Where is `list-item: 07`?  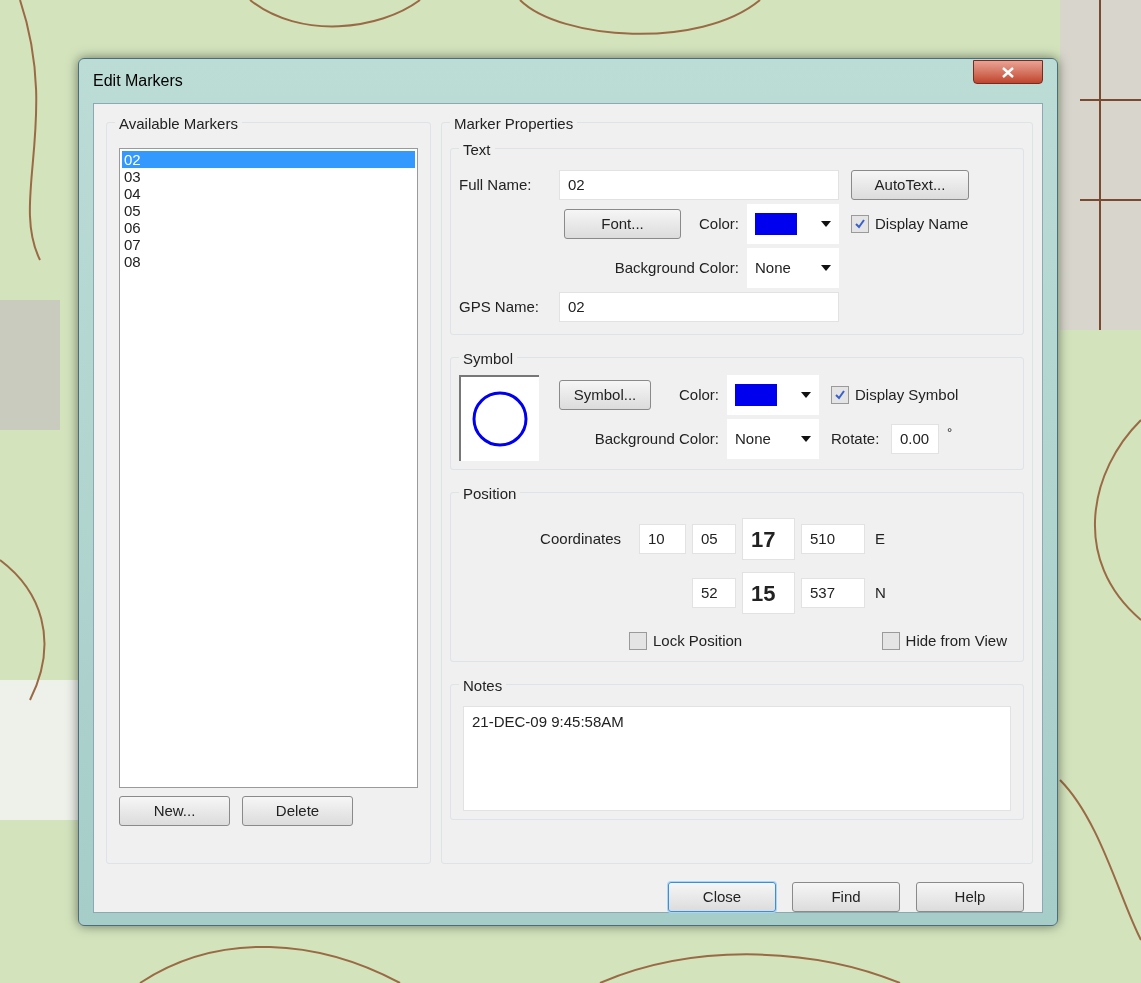 list-item: 07 is located at coordinates (268, 244).